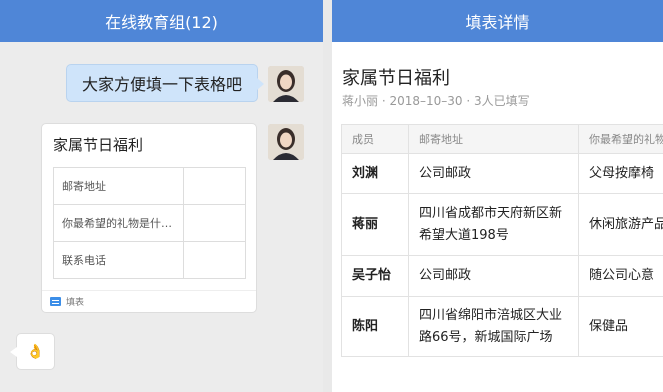  What do you see at coordinates (161, 84) in the screenshot?
I see `message-text: 大家方便填一下表格吧` at bounding box center [161, 84].